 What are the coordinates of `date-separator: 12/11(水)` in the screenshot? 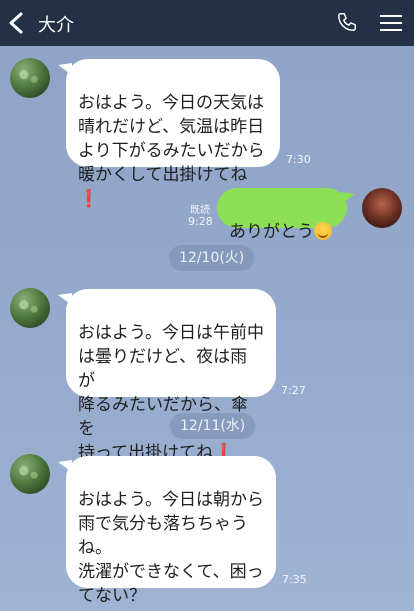 It's located at (213, 426).